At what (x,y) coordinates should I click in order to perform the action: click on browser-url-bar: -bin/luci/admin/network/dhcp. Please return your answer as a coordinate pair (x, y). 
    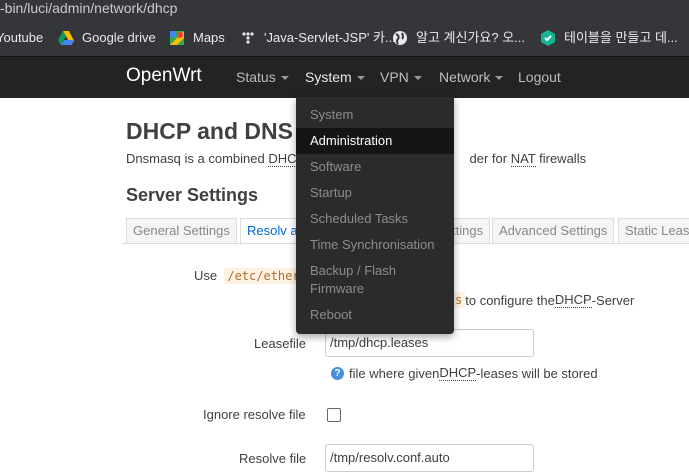
    Looking at the image, I should click on (344, 10).